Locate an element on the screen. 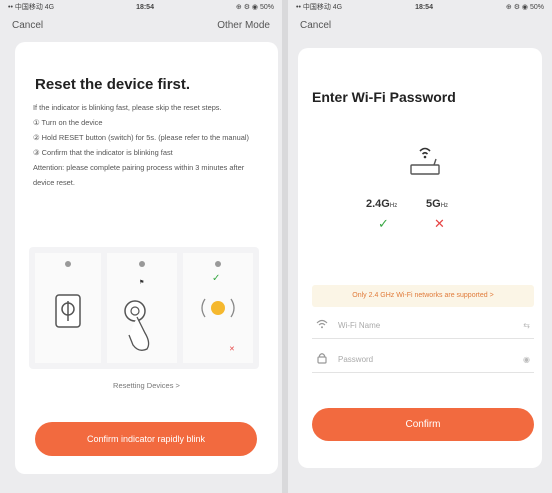  blinking-light-icon is located at coordinates (218, 308).